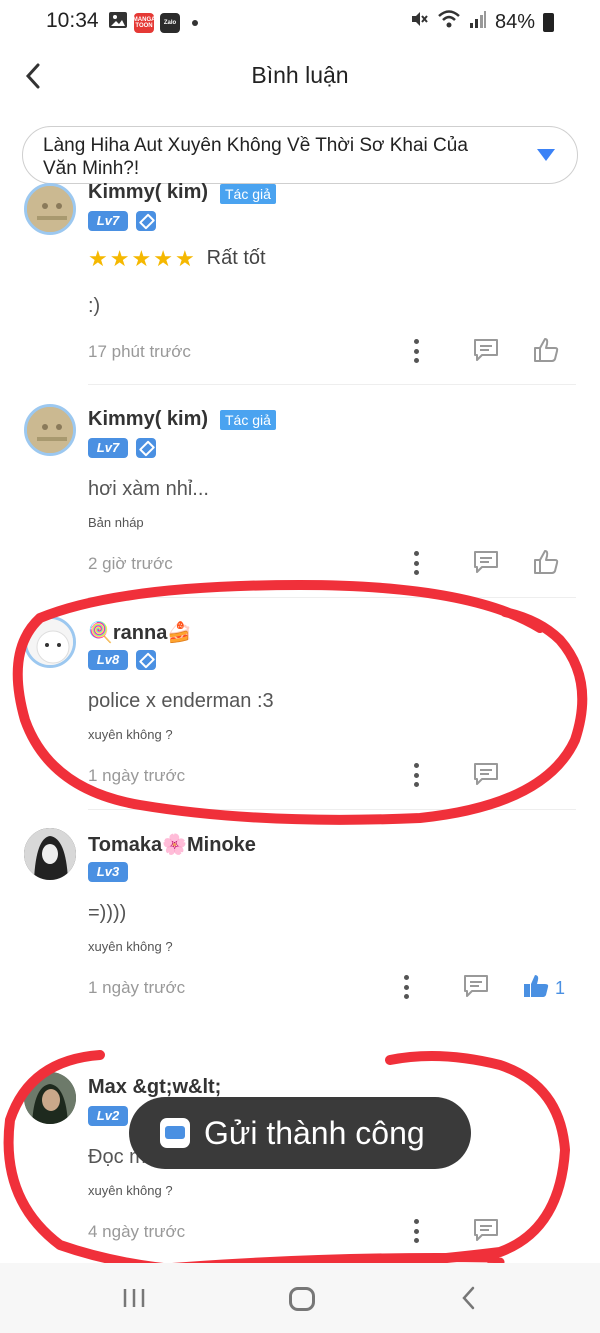 The image size is (600, 1333). I want to click on status-system-icons: 84%, so click(481, 22).